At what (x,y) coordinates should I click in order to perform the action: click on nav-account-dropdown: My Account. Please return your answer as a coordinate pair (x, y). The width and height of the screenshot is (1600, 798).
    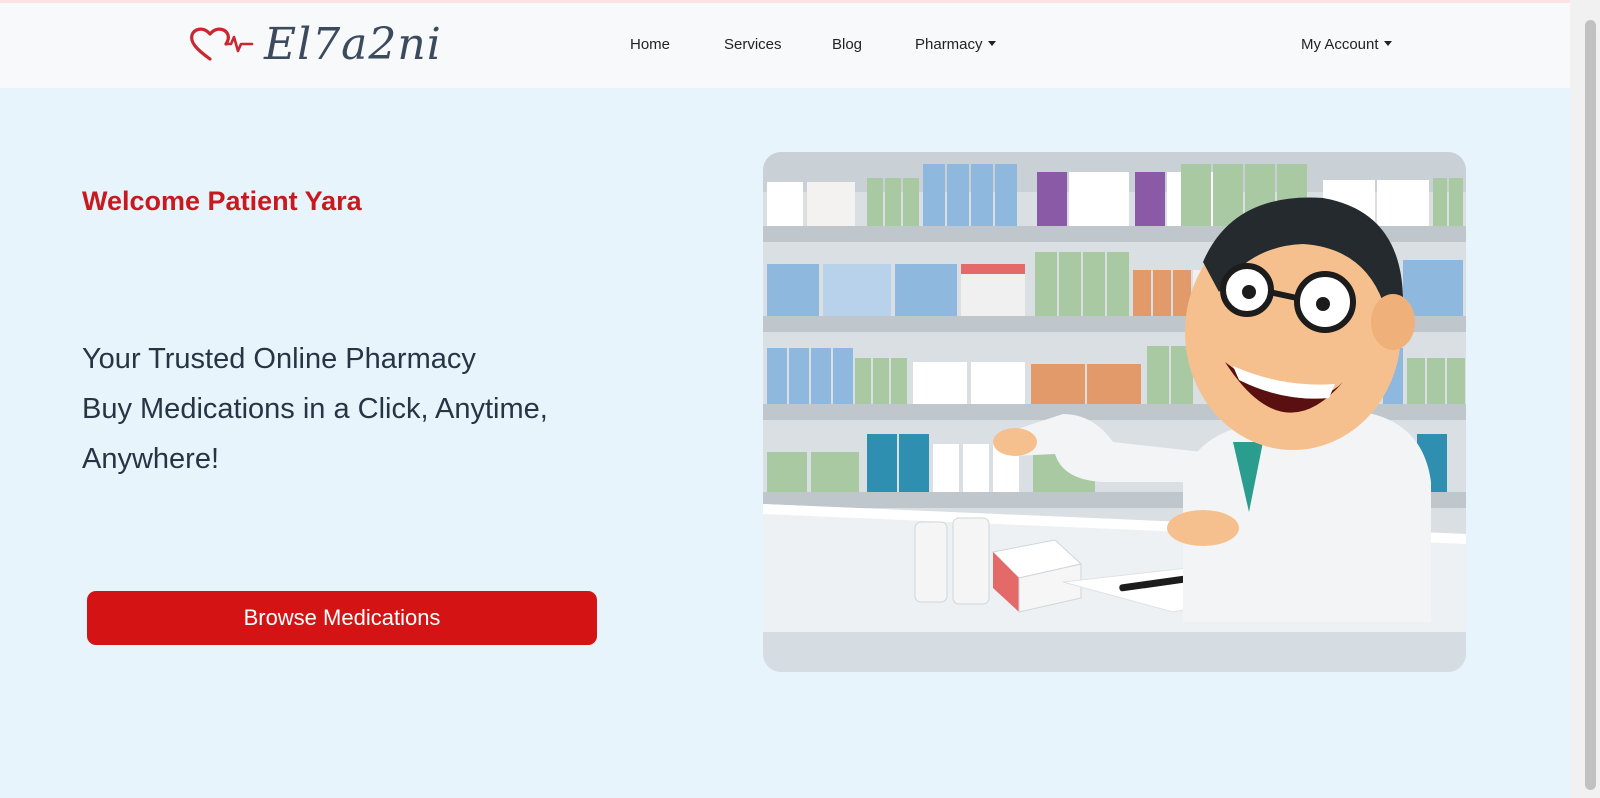
    Looking at the image, I should click on (1346, 44).